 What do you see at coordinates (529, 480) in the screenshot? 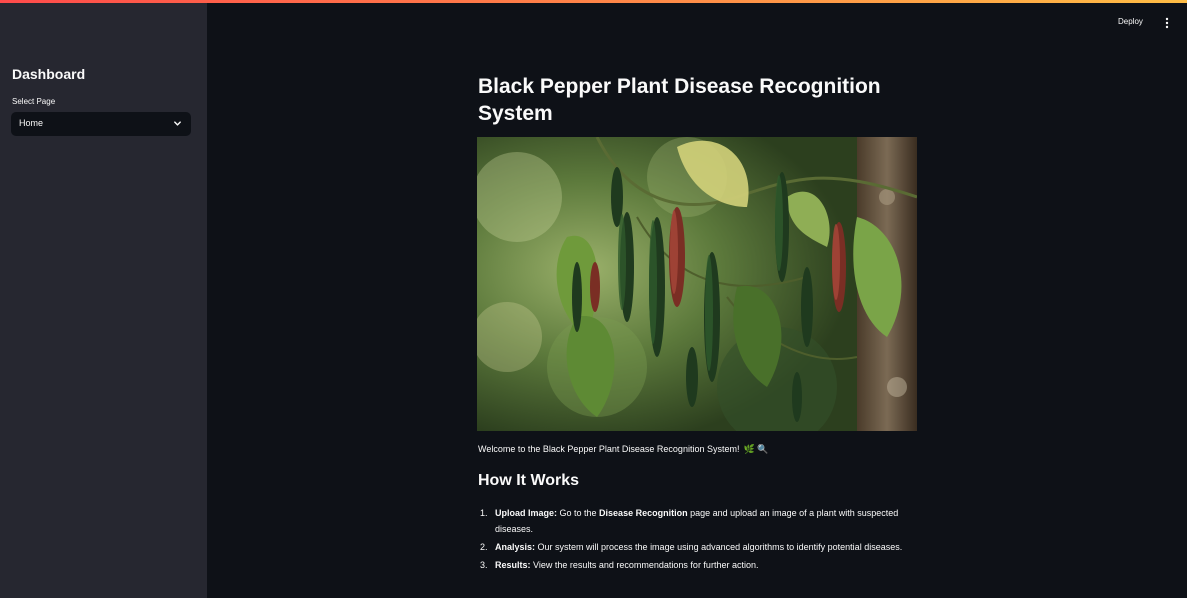
I see `how-it-works-heading: How It Works` at bounding box center [529, 480].